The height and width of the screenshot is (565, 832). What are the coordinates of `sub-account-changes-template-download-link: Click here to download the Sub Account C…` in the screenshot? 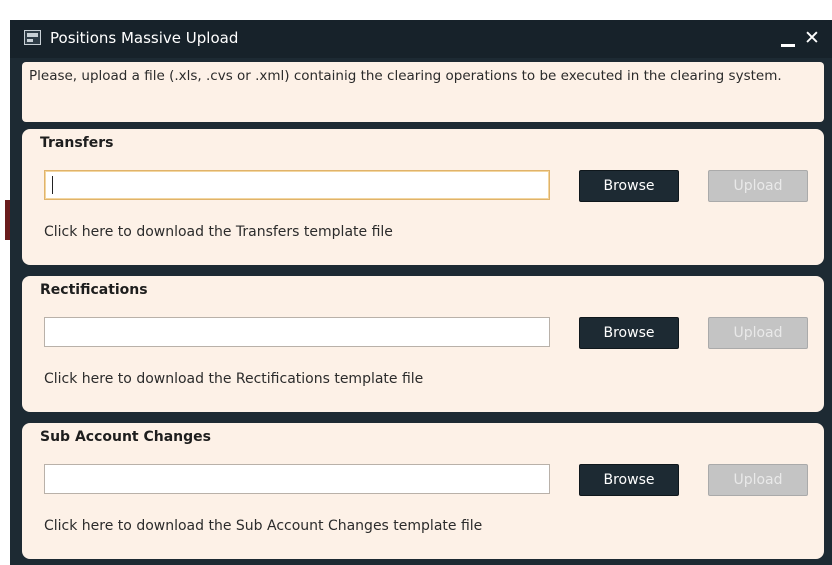 It's located at (263, 526).